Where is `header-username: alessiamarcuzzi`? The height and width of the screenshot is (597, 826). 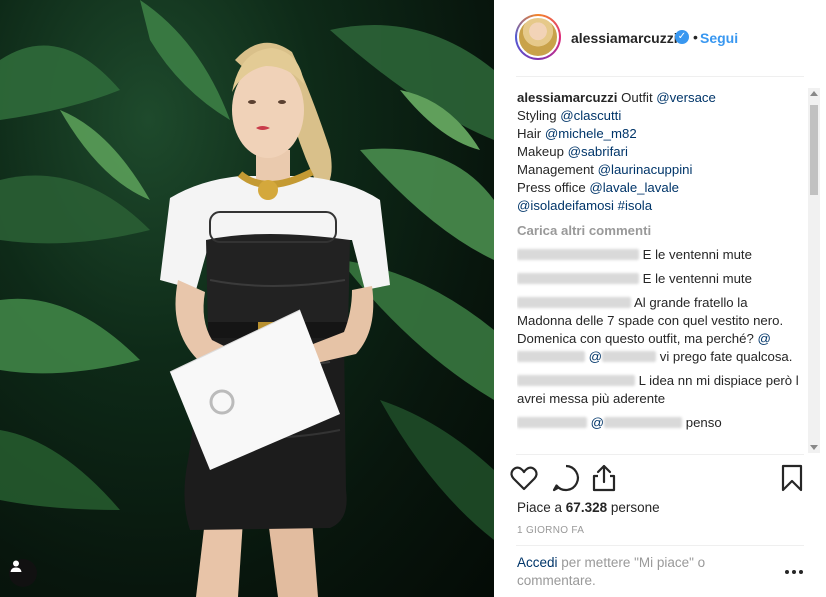
header-username: alessiamarcuzzi is located at coordinates (624, 38).